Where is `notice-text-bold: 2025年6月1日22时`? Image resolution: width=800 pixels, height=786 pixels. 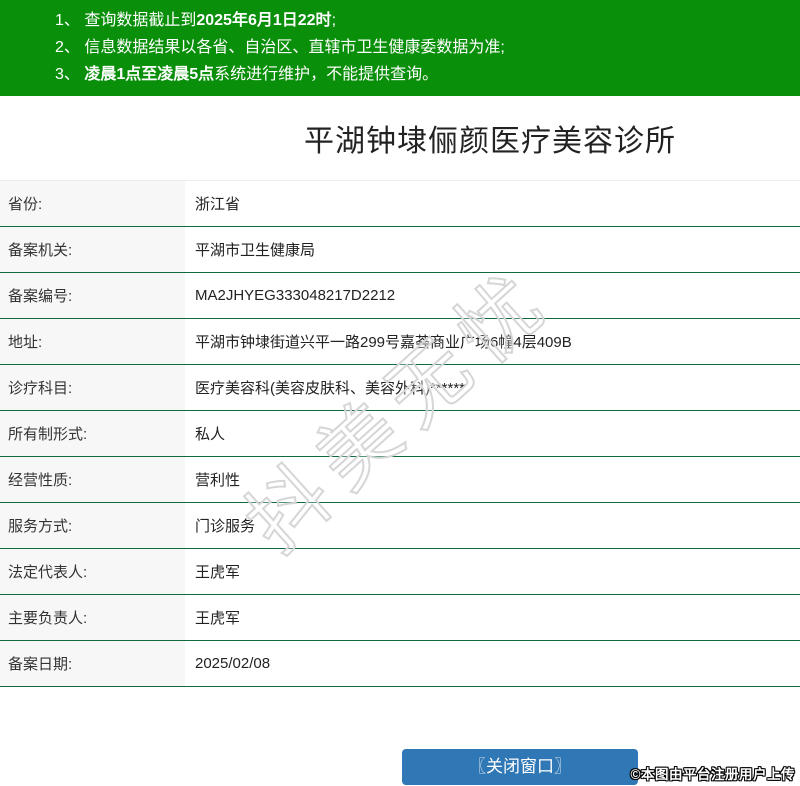 notice-text-bold: 2025年6月1日22时 is located at coordinates (264, 20).